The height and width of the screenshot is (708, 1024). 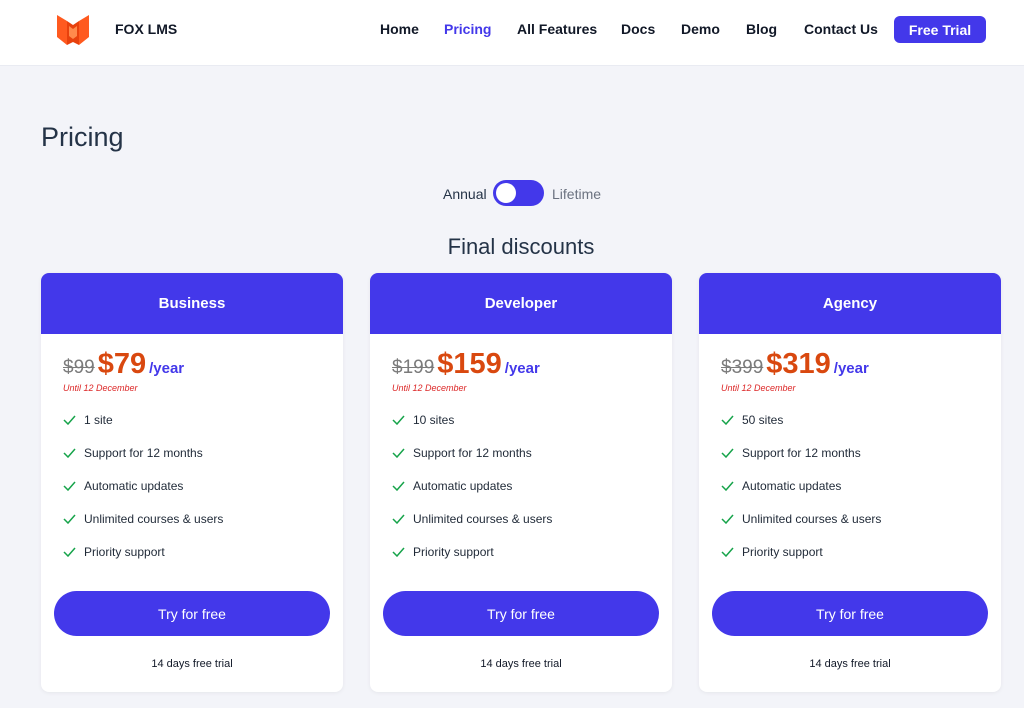 What do you see at coordinates (850, 303) in the screenshot?
I see `plan-name: Agency` at bounding box center [850, 303].